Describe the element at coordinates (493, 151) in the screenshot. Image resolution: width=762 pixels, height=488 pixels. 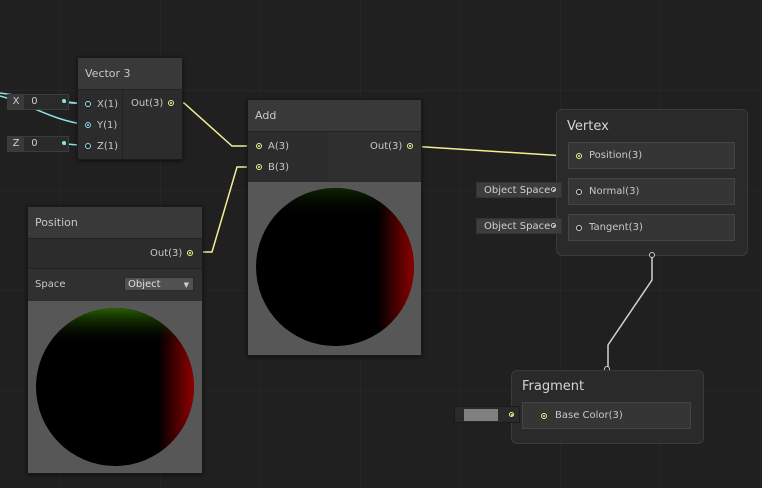
I see `wire-add-to-vertex-position` at that location.